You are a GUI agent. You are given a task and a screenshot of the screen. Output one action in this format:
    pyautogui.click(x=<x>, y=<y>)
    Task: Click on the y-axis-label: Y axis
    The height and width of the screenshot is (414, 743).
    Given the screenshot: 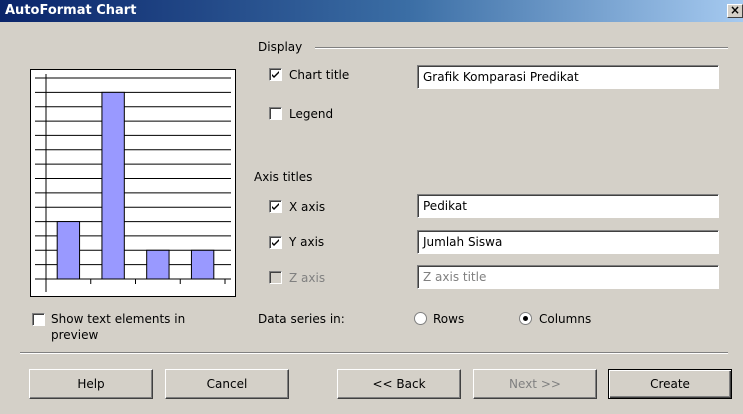 What is the action you would take?
    pyautogui.click(x=306, y=242)
    